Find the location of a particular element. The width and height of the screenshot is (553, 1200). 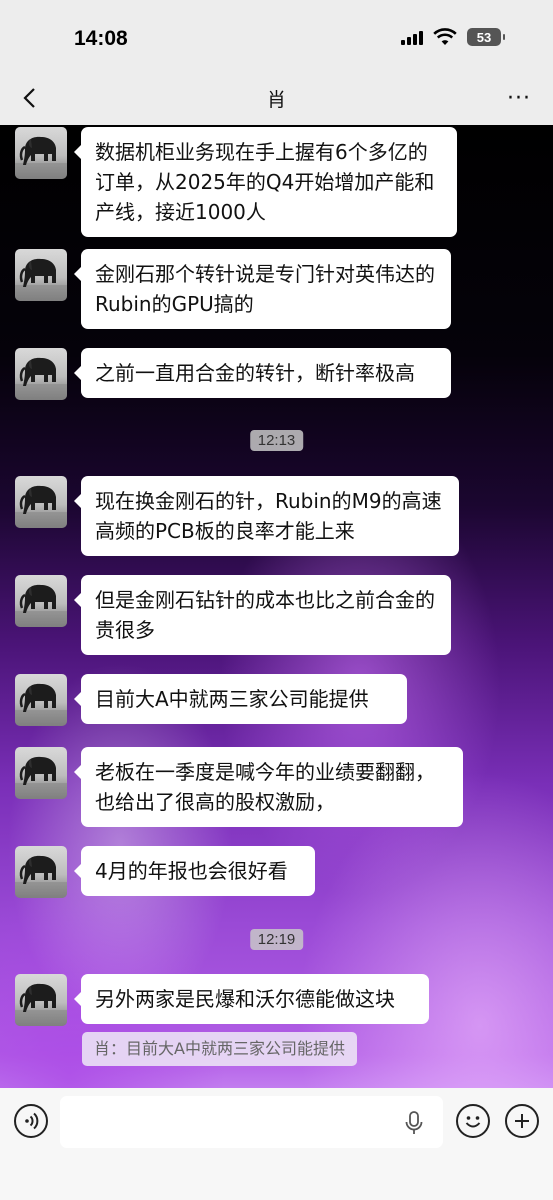

chat-header: 肖 ··· is located at coordinates (276, 98).